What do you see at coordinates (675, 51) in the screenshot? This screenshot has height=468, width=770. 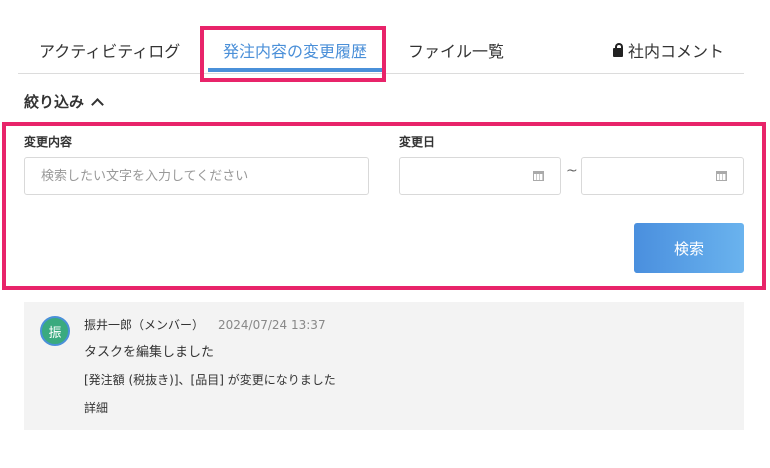 I see `tab-internal-comment-label: 社内コメント` at bounding box center [675, 51].